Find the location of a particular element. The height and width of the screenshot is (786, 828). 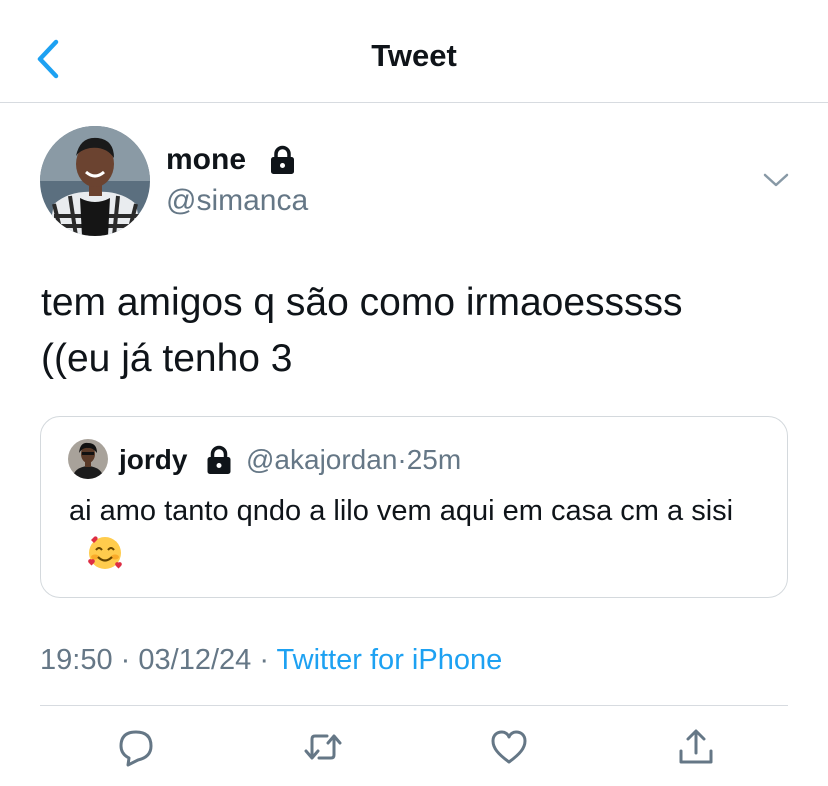

reply-button is located at coordinates (136, 747).